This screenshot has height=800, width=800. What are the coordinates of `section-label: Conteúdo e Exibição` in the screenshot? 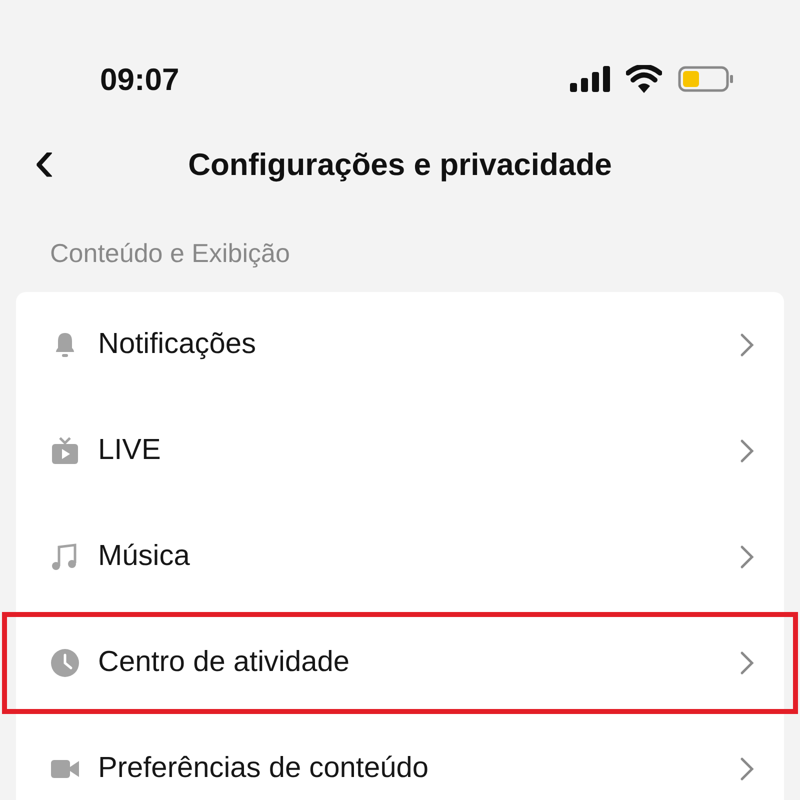 It's located at (170, 253).